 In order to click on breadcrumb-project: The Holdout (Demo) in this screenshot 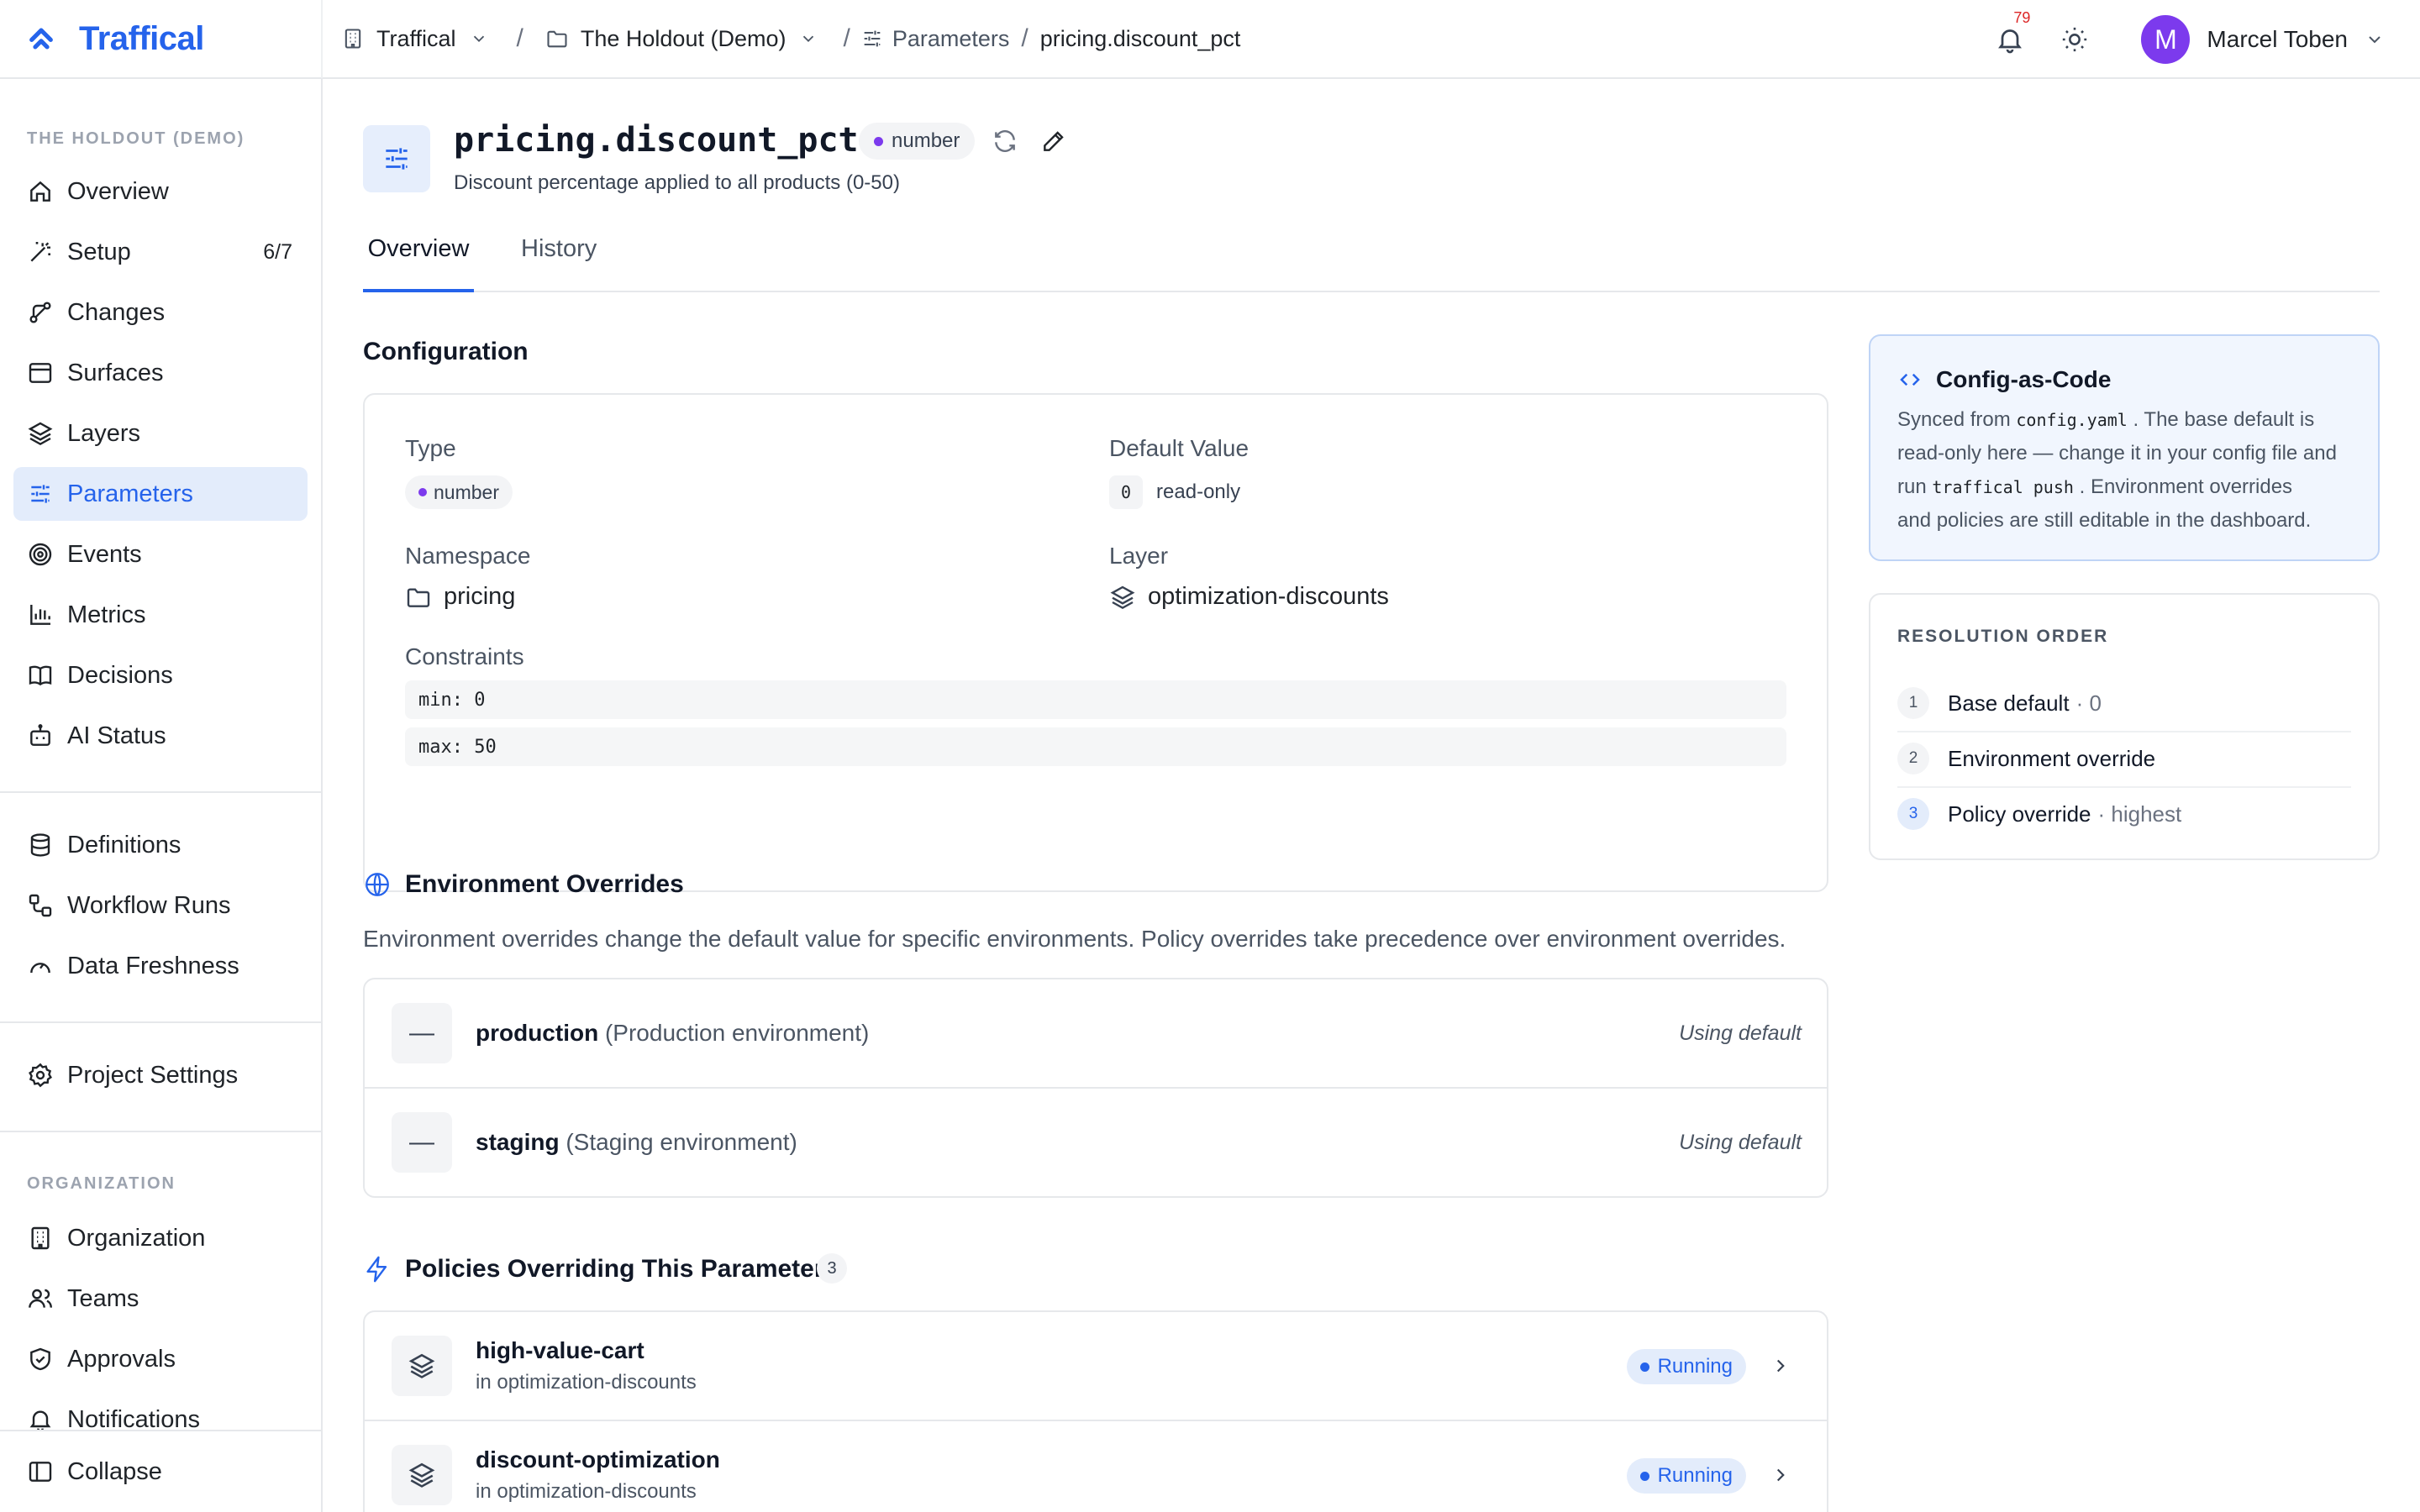, I will do `click(681, 39)`.